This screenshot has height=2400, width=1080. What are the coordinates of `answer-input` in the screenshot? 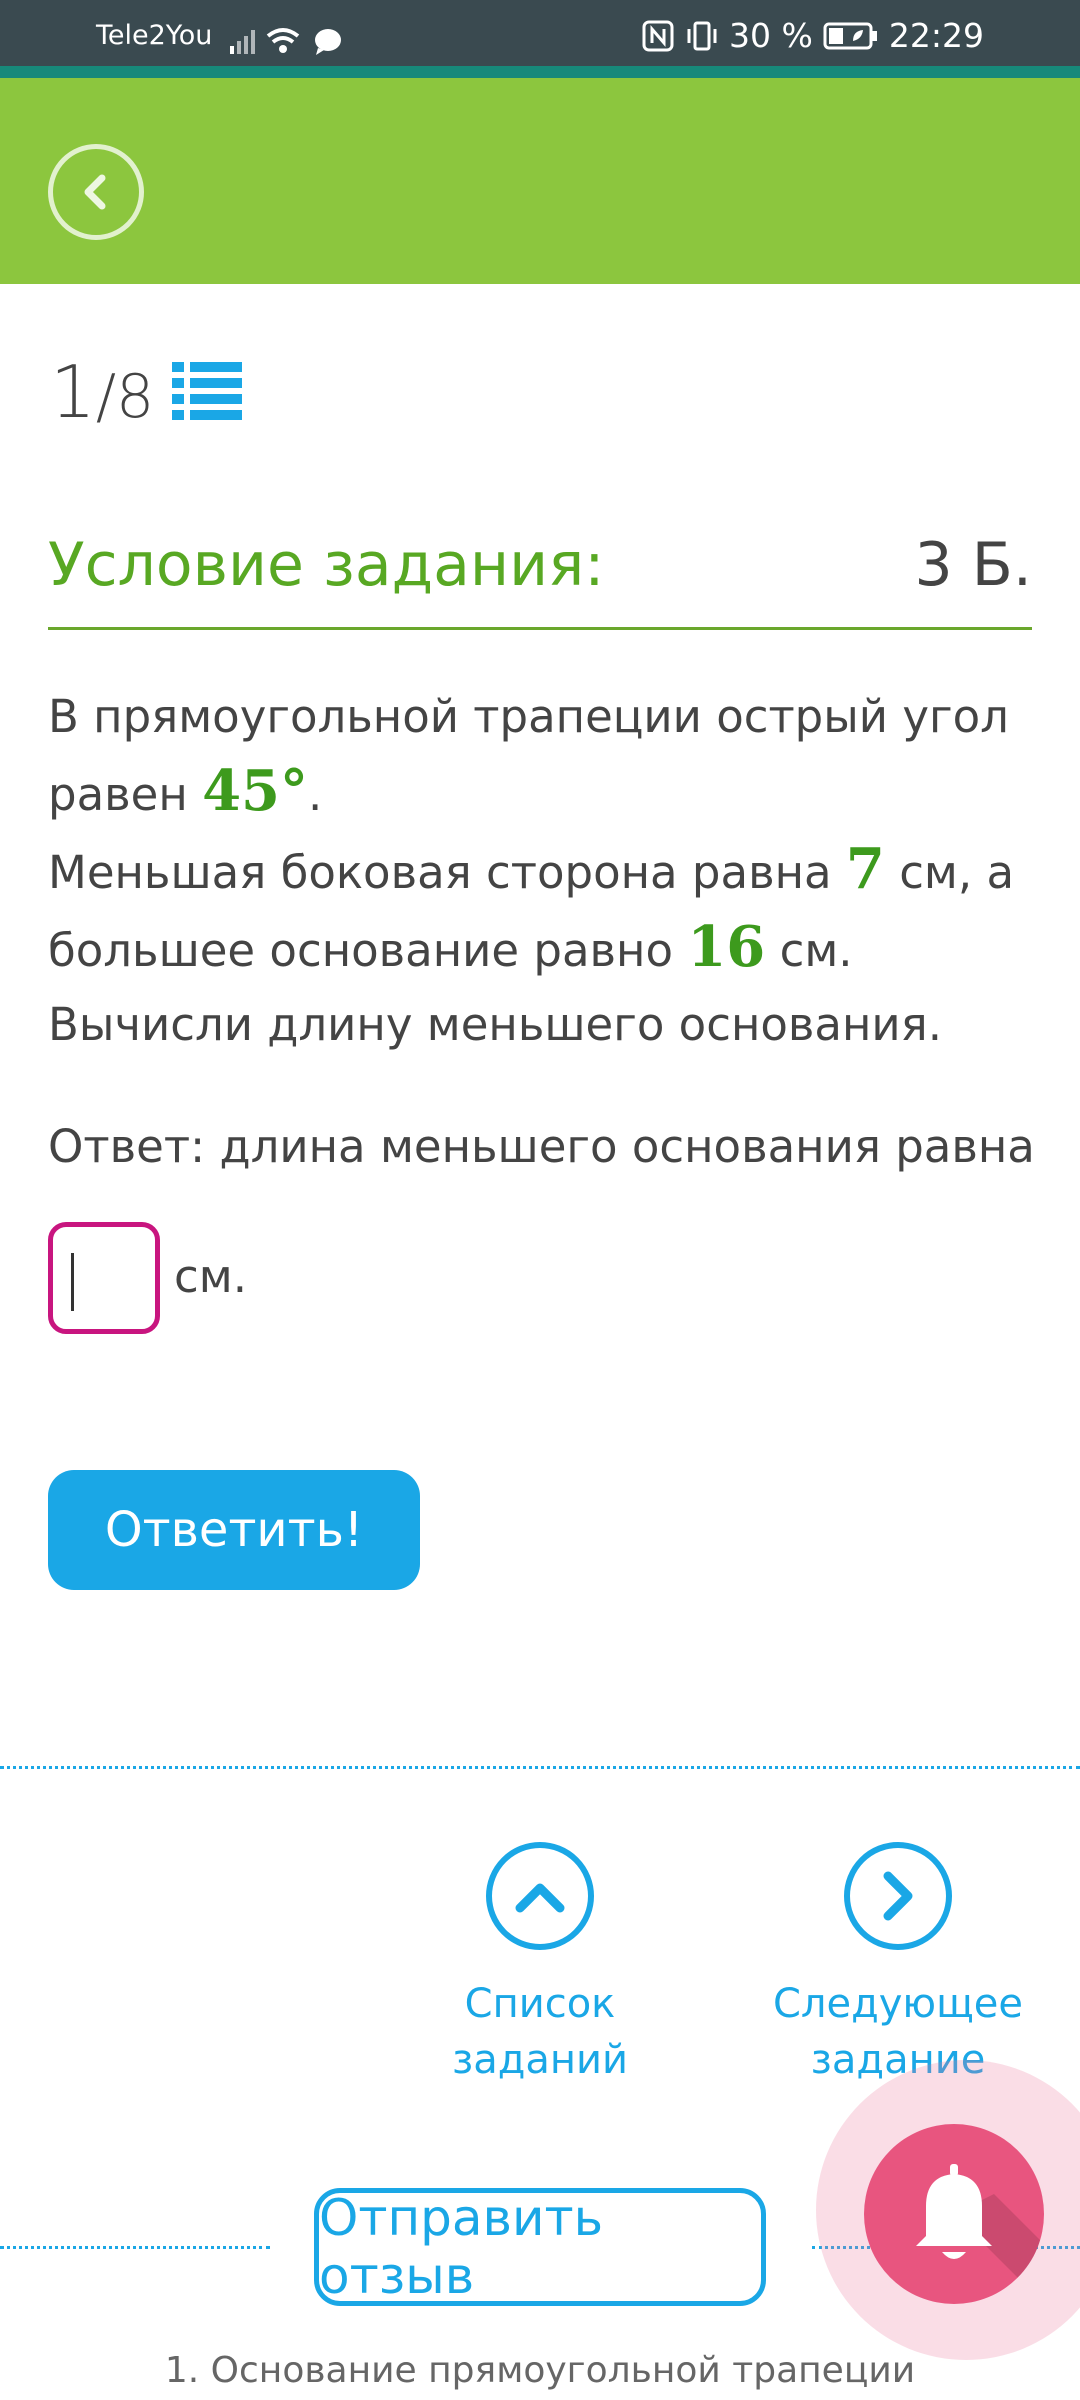 It's located at (104, 1278).